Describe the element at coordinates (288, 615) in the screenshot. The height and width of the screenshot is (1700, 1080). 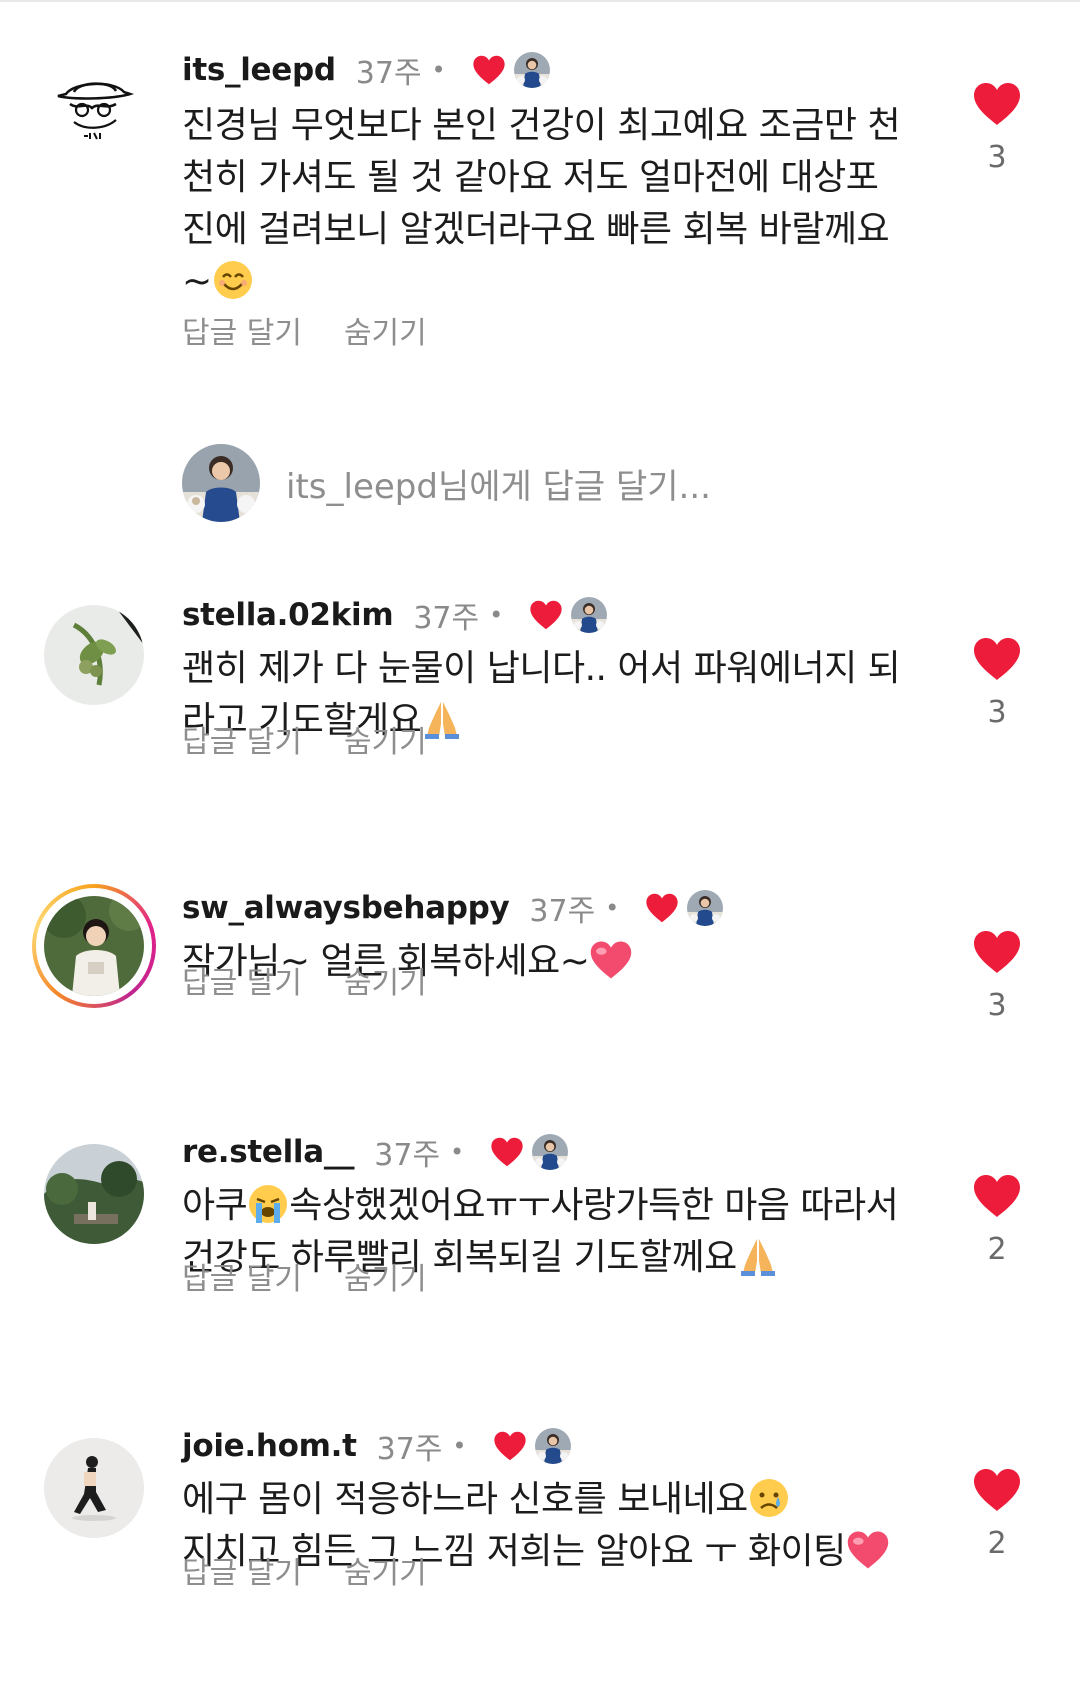
I see `username: stella.02kim` at that location.